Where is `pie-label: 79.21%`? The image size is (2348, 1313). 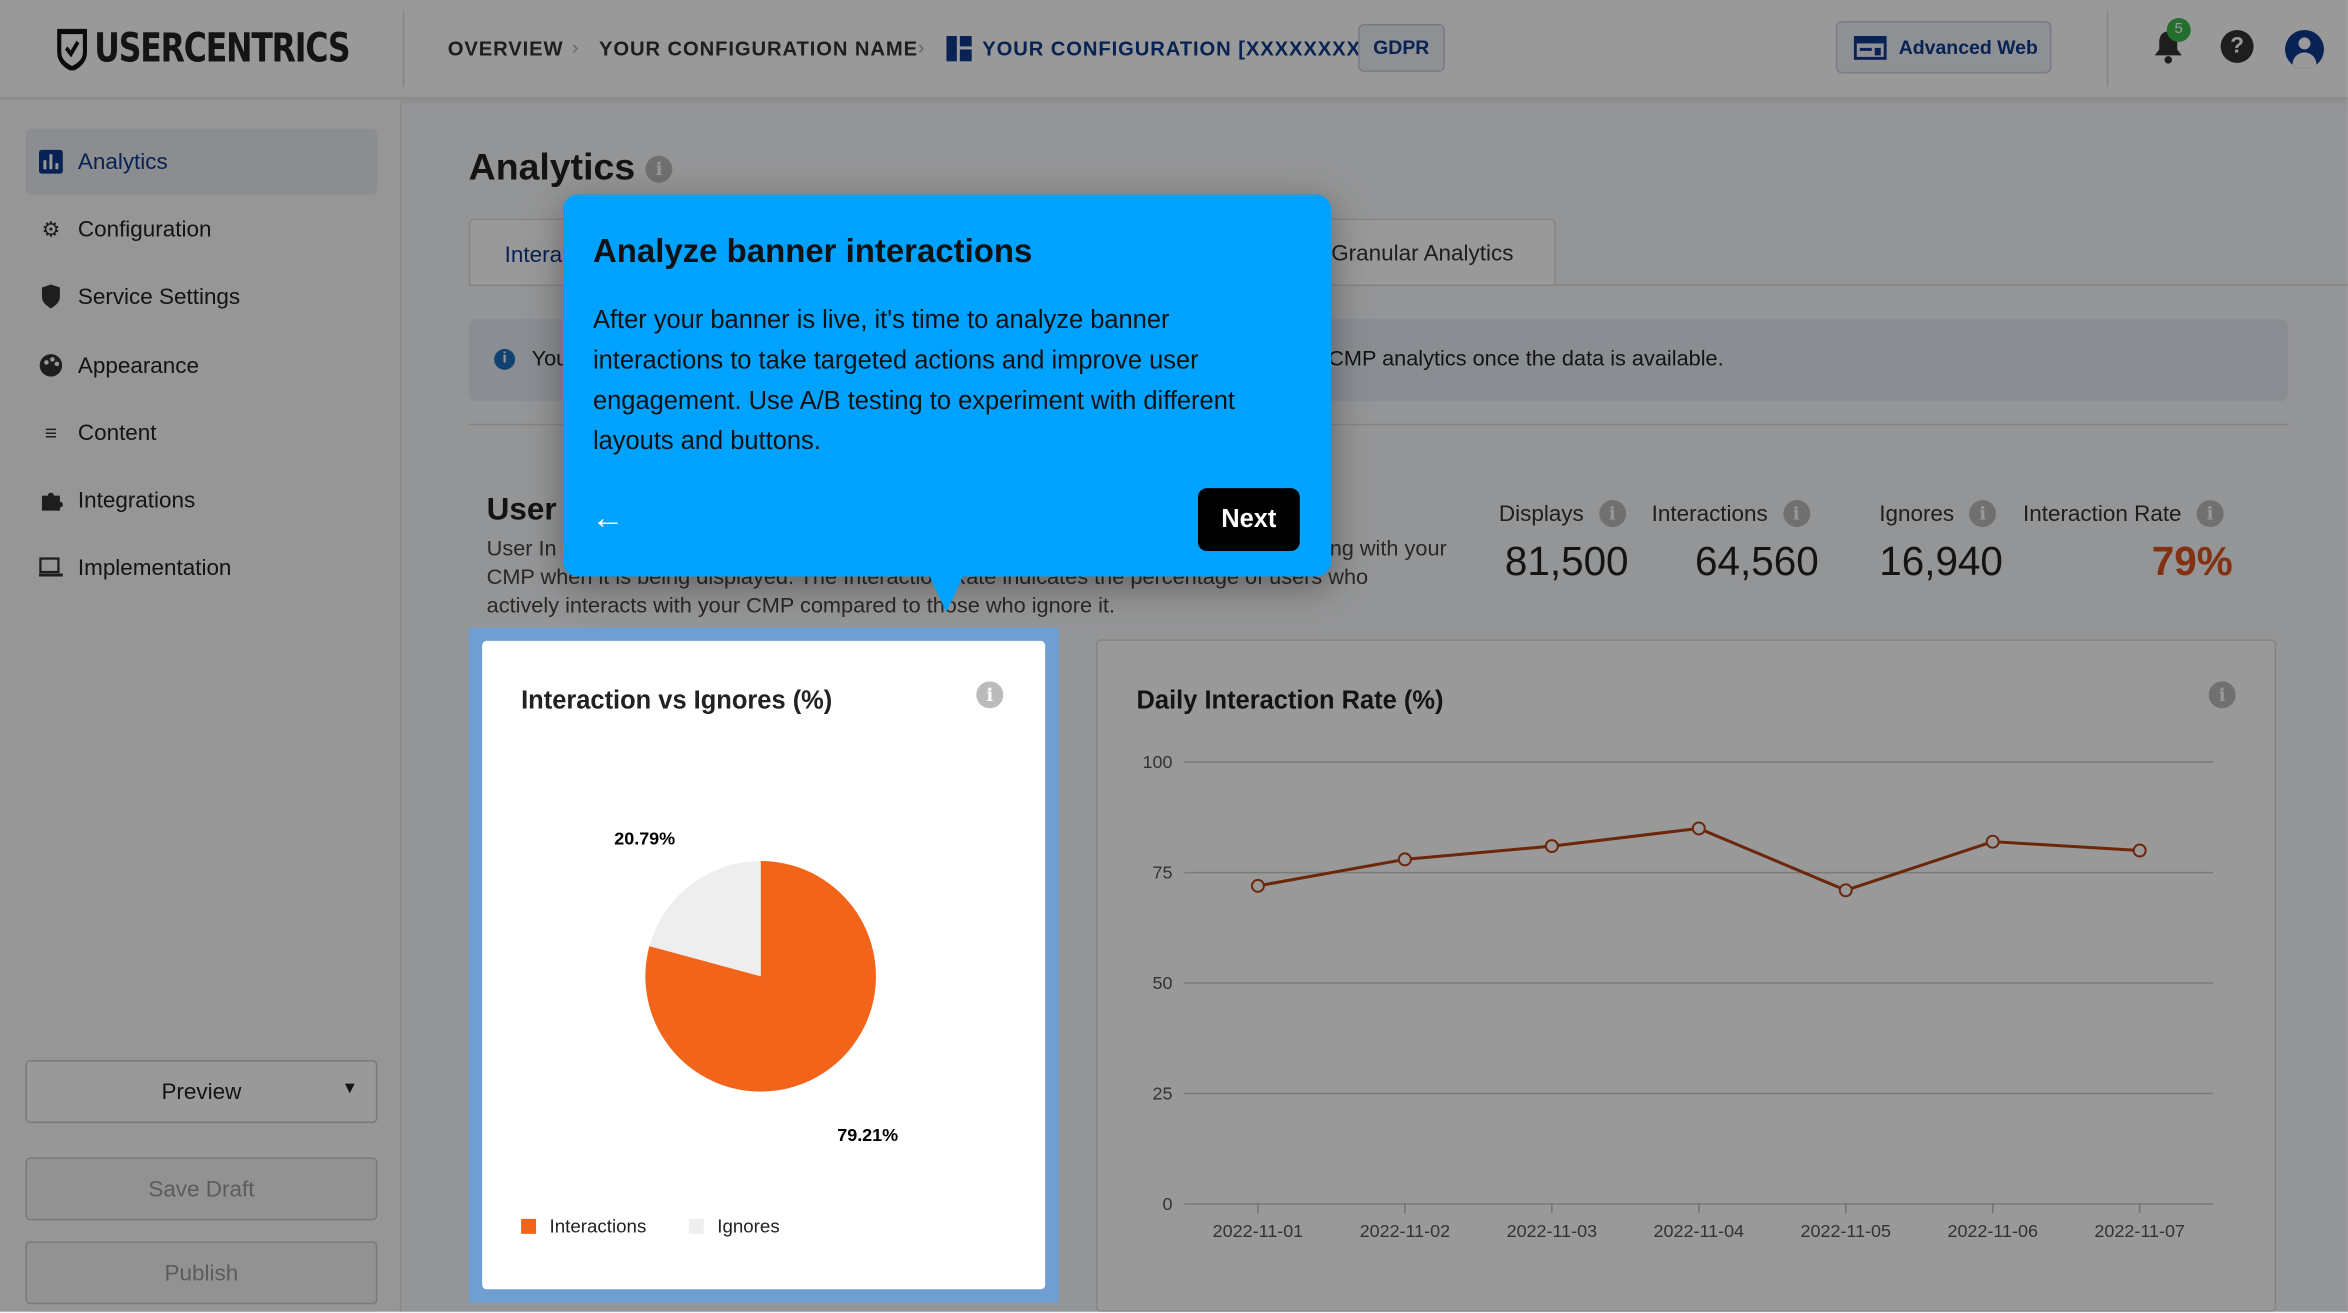
pie-label: 79.21% is located at coordinates (867, 1135).